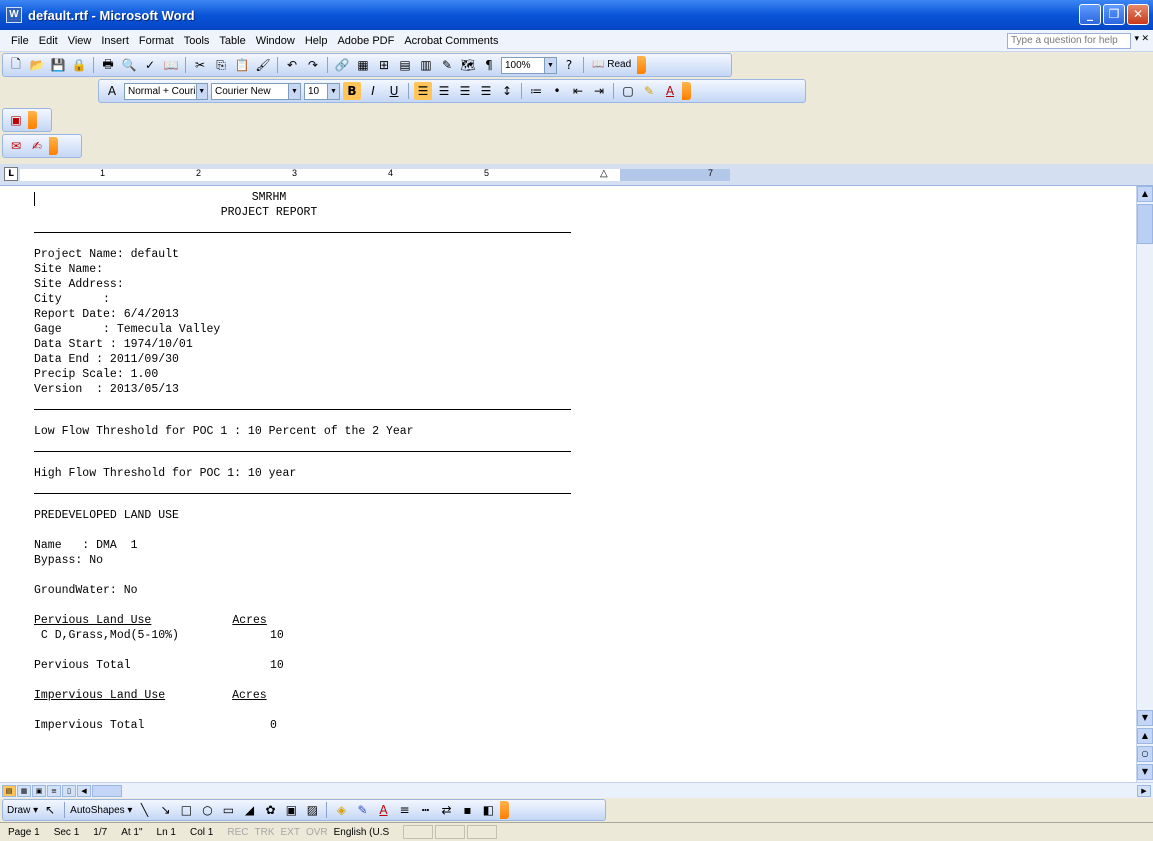 The width and height of the screenshot is (1153, 841). What do you see at coordinates (166, 91) in the screenshot?
I see `style-select: Normal + Couri ▼` at bounding box center [166, 91].